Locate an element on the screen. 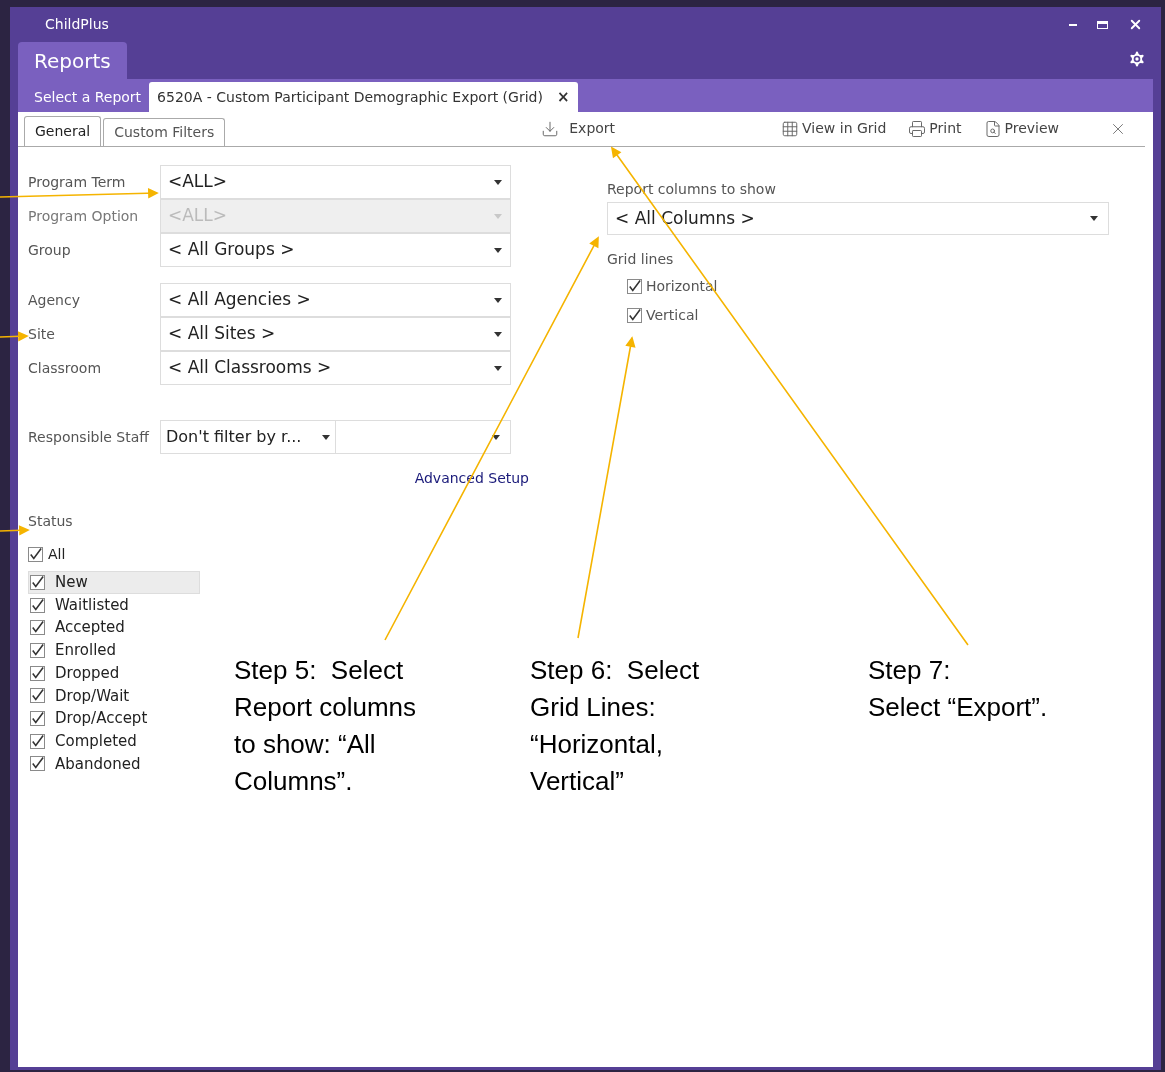  checkbox-row: Completed is located at coordinates (114, 741).